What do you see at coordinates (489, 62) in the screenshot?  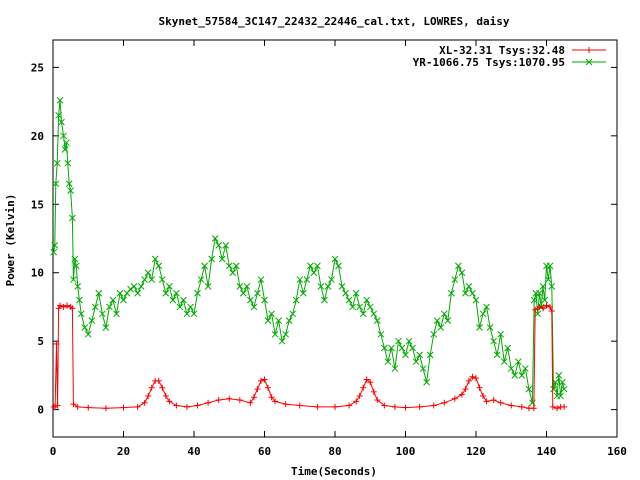 I see `legend-label-yr: YR-1066.75 Tsys:1070.95` at bounding box center [489, 62].